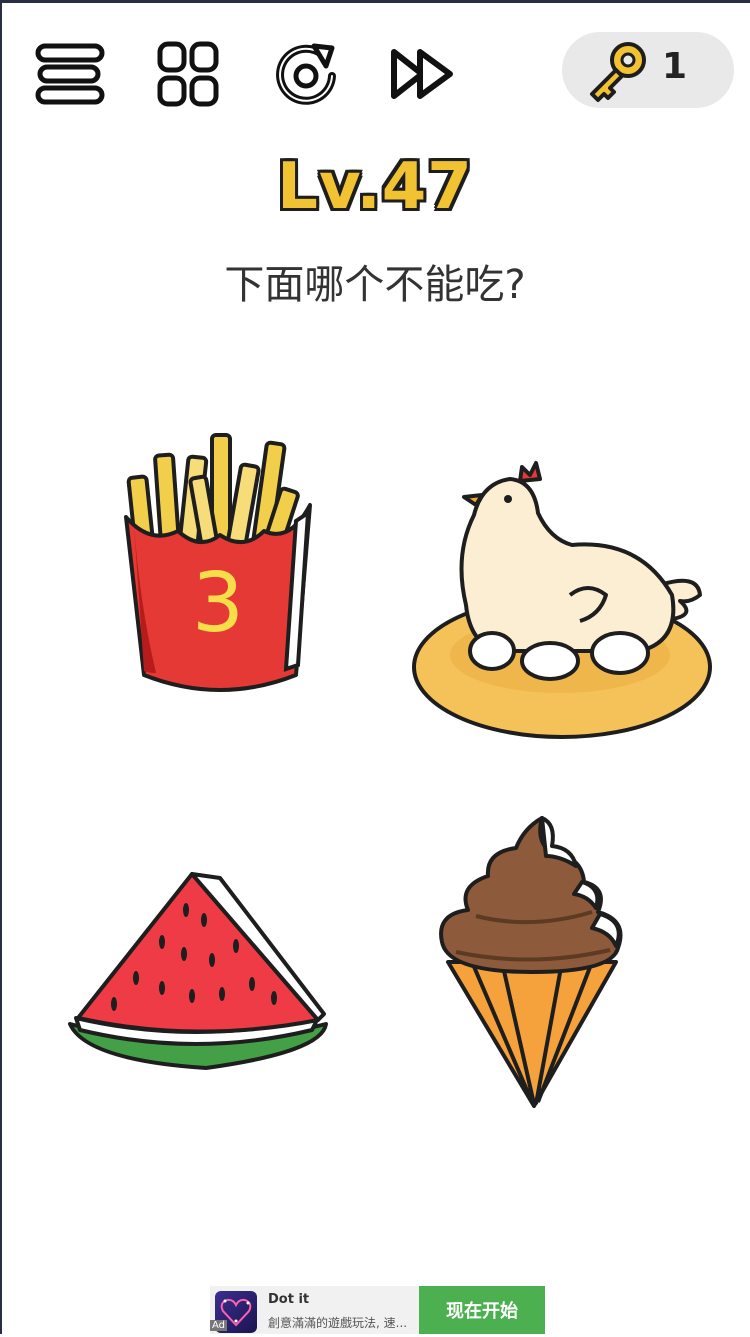  I want to click on key-counter: 1, so click(648, 70).